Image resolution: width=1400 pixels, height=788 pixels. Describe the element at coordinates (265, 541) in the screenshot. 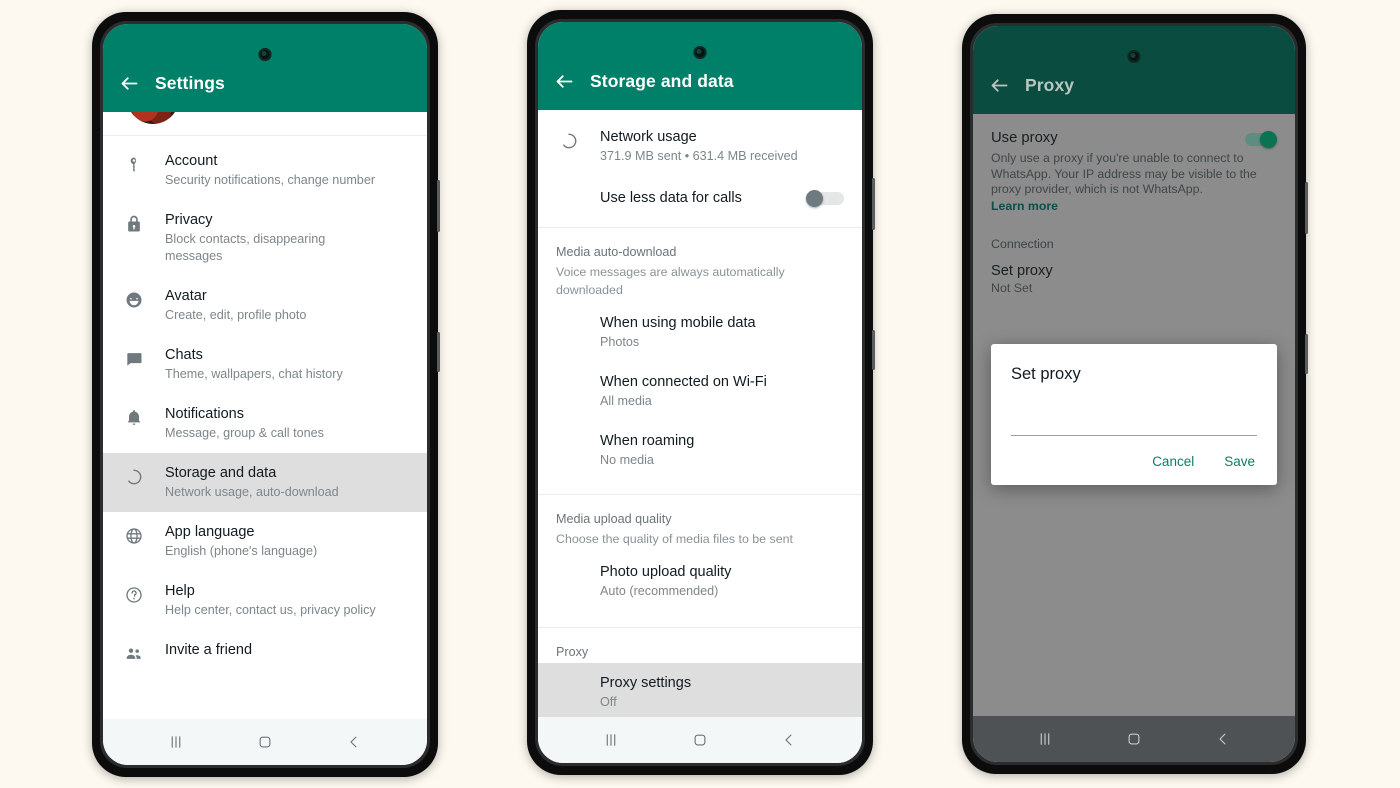

I see `settings-item-app-language: App language English (phone's language)` at that location.